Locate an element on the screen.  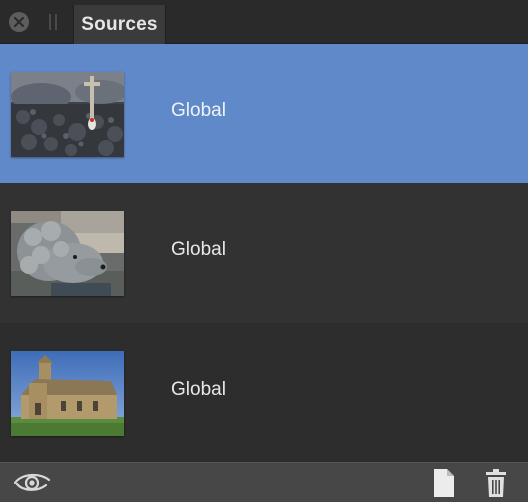
delete-source-button is located at coordinates (496, 483).